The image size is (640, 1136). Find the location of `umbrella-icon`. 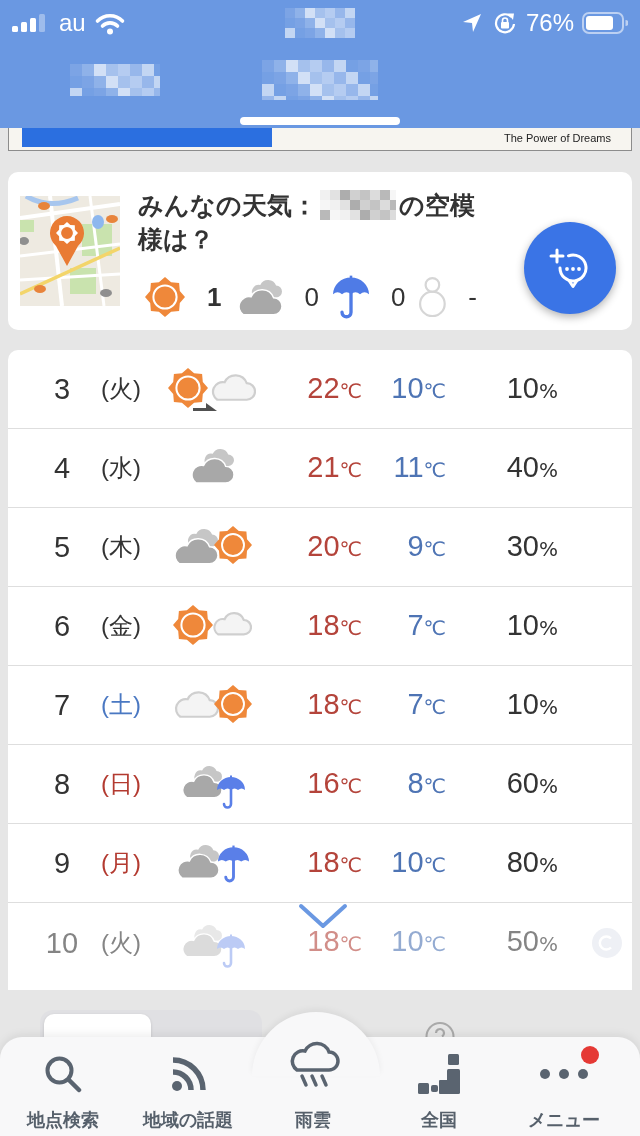

umbrella-icon is located at coordinates (350, 297).